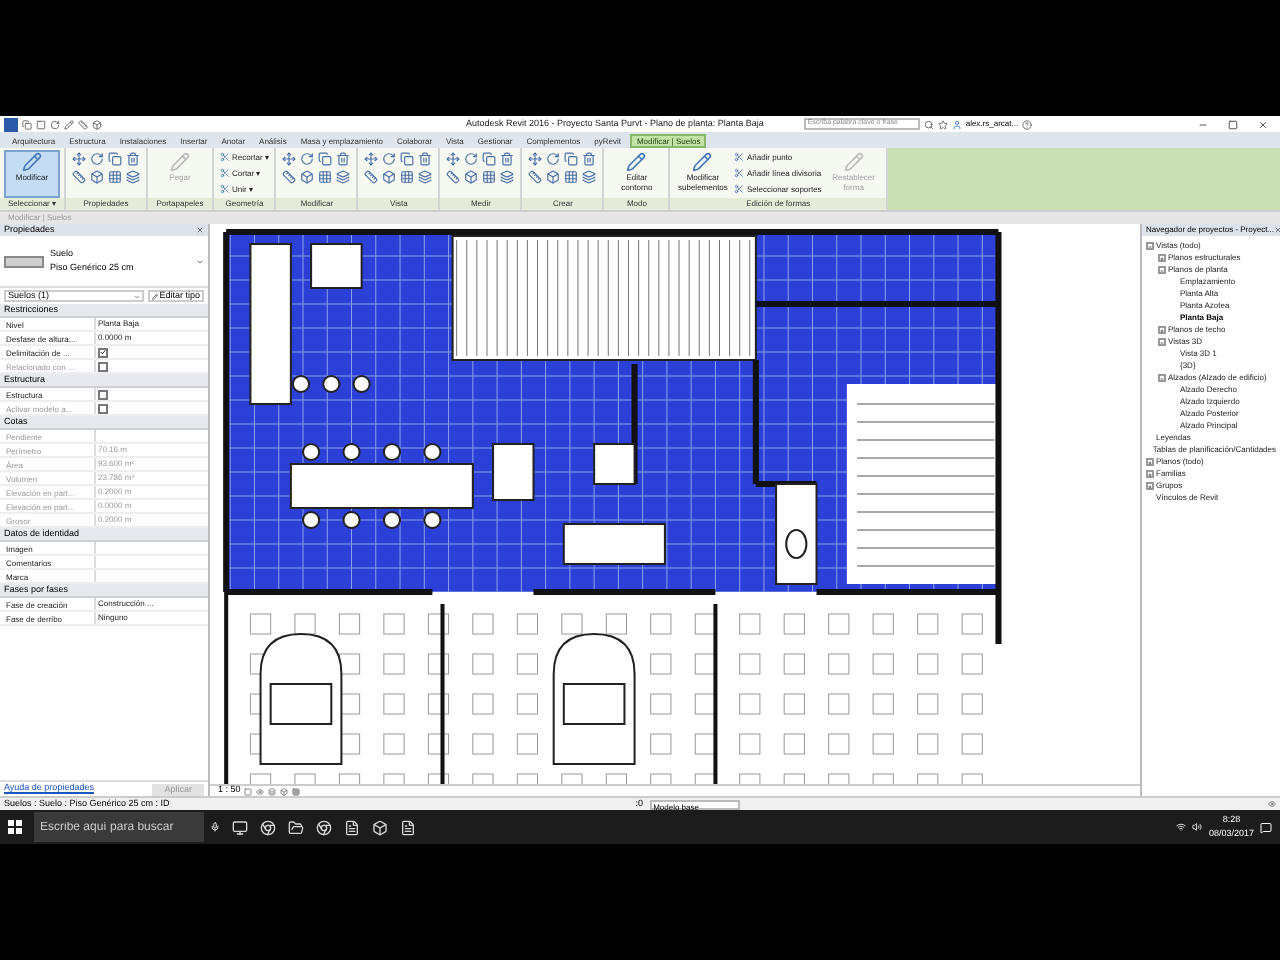 This screenshot has height=960, width=1280. What do you see at coordinates (1266, 827) in the screenshot?
I see `notification-icon` at bounding box center [1266, 827].